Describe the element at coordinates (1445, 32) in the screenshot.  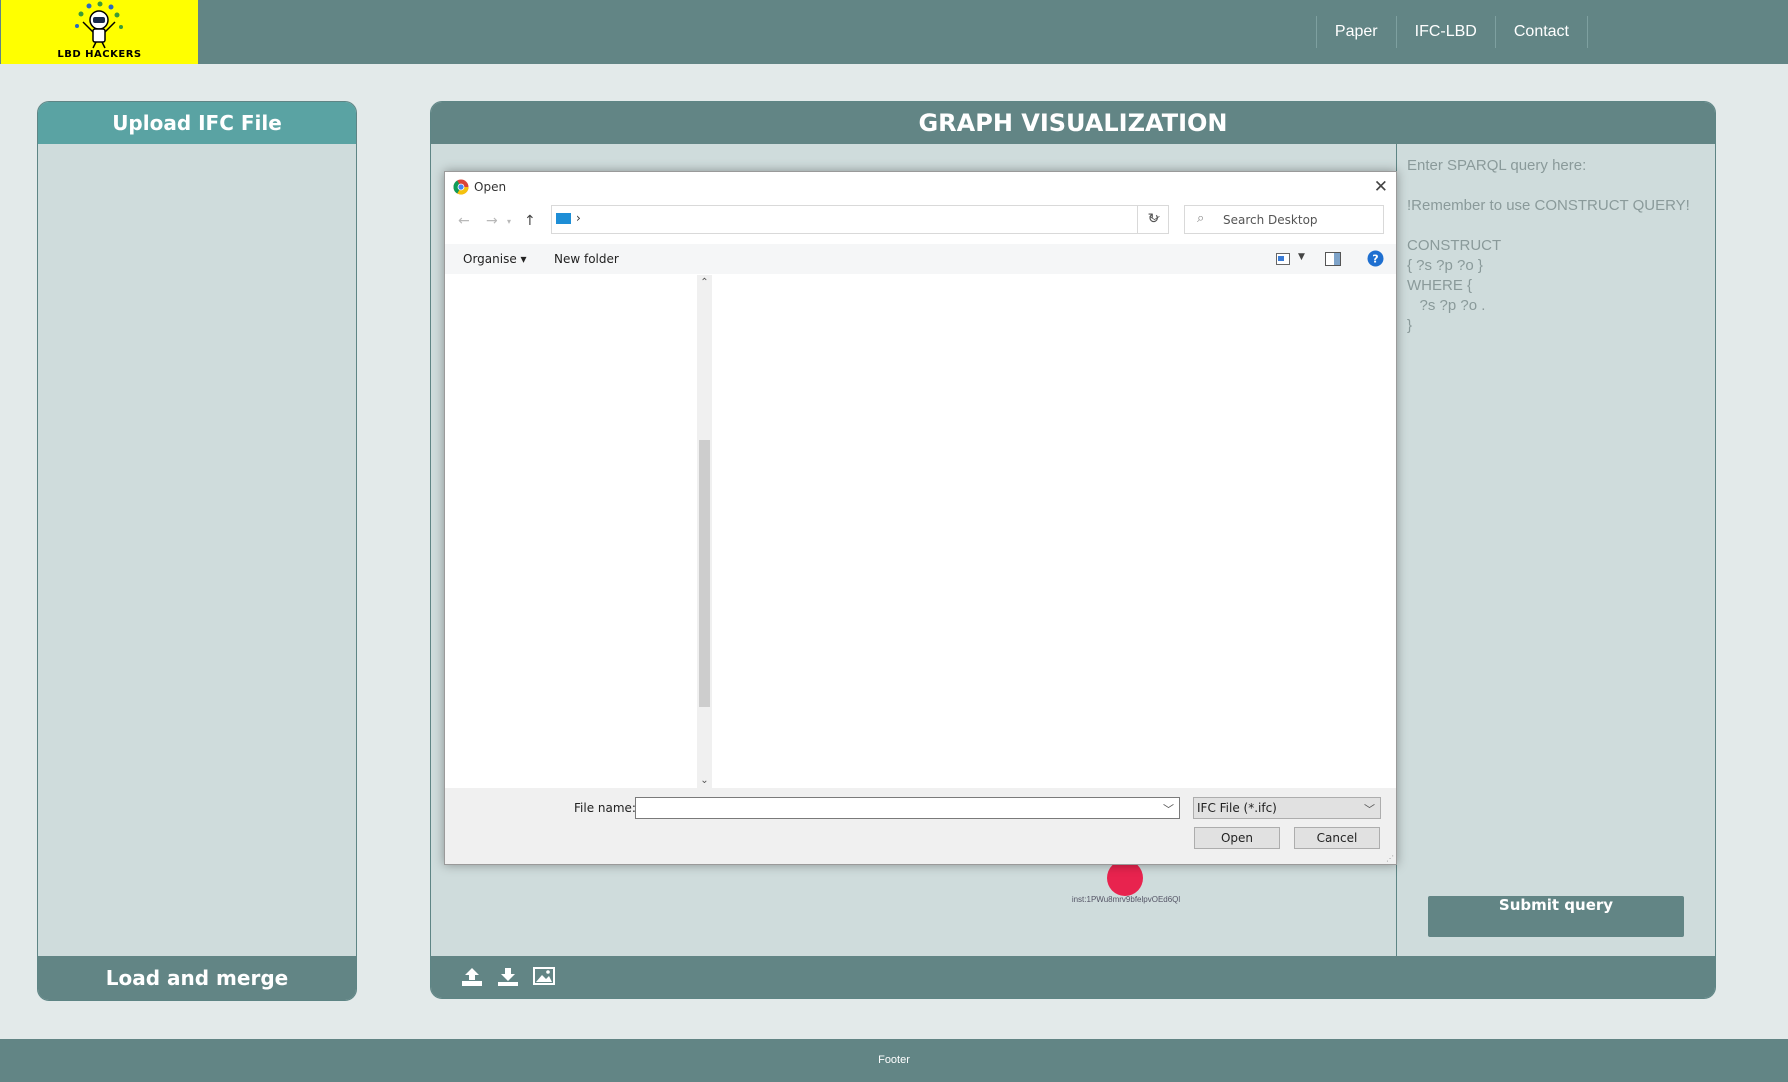
I see `nav-link-ifc-lbd: IFC-LBD` at that location.